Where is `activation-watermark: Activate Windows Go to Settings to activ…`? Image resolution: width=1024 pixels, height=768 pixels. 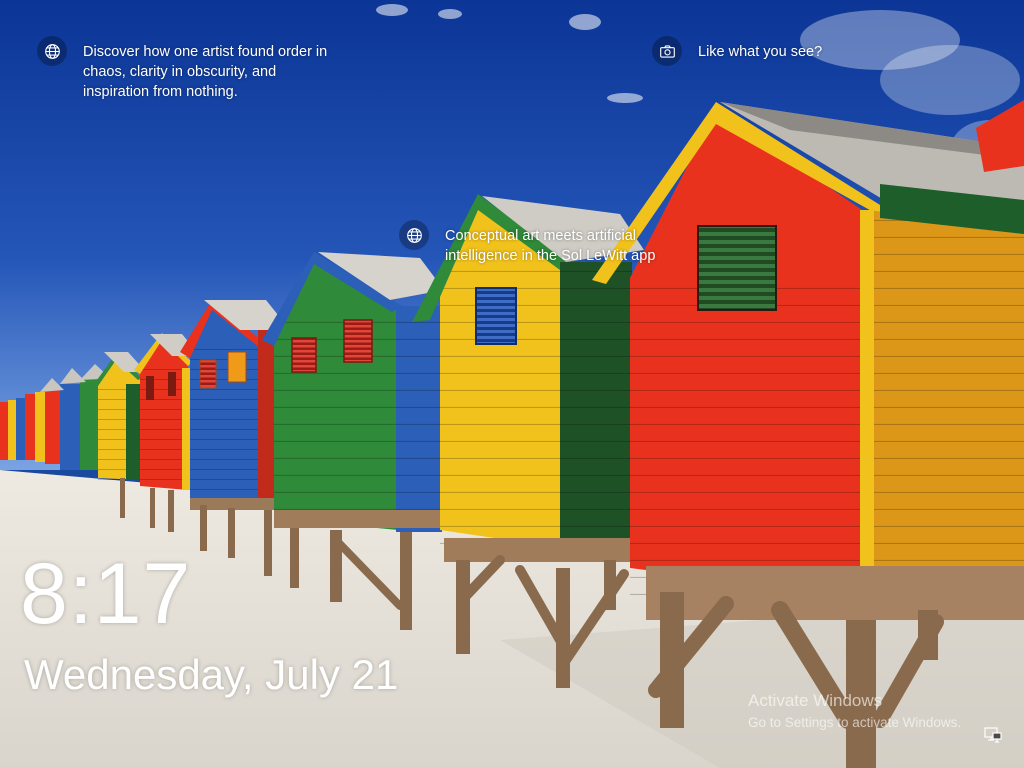
activation-watermark: Activate Windows Go to Settings to activ… is located at coordinates (854, 711).